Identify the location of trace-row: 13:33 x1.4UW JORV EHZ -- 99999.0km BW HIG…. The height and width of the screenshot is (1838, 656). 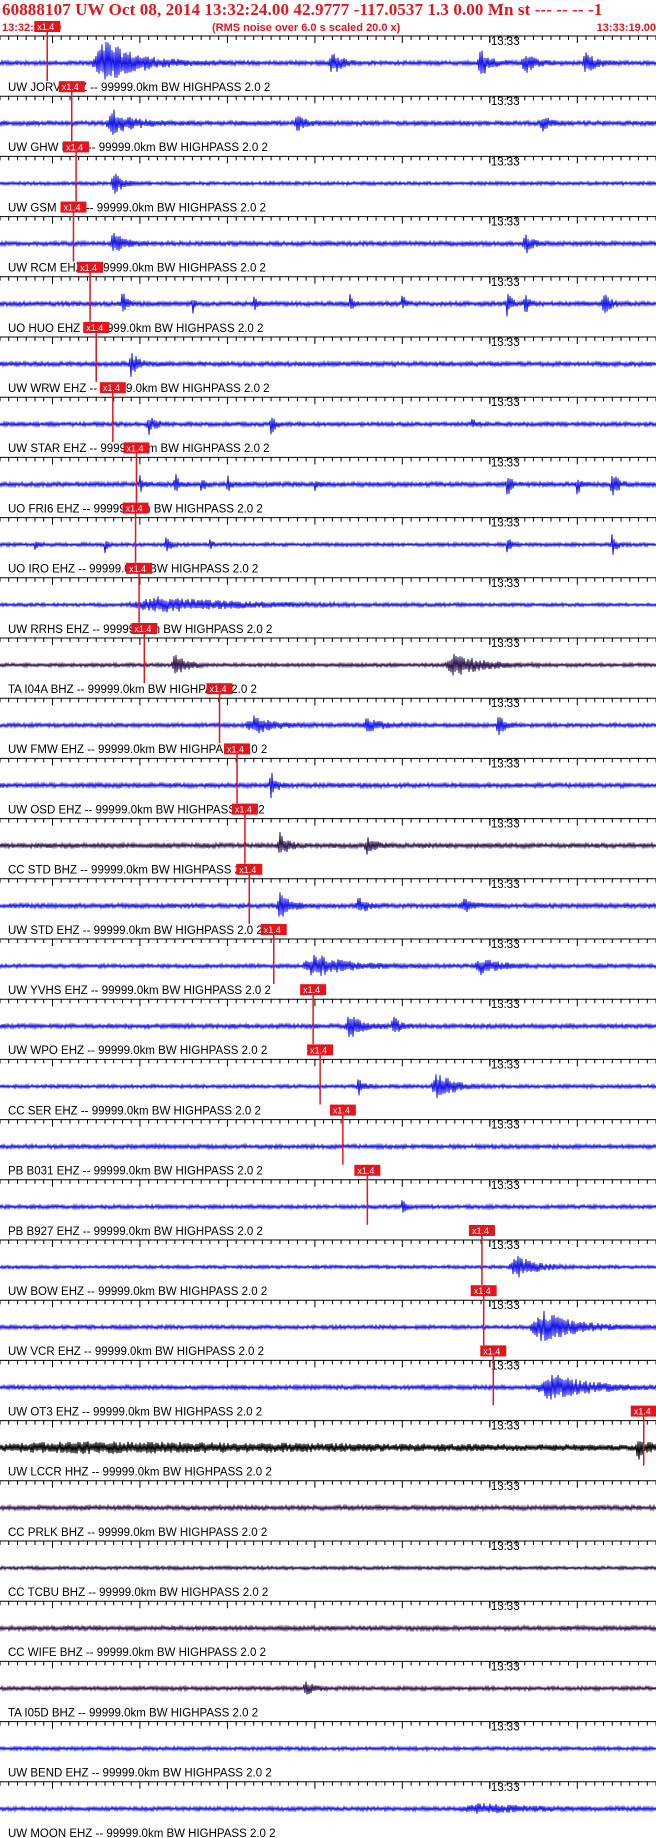
(328, 57).